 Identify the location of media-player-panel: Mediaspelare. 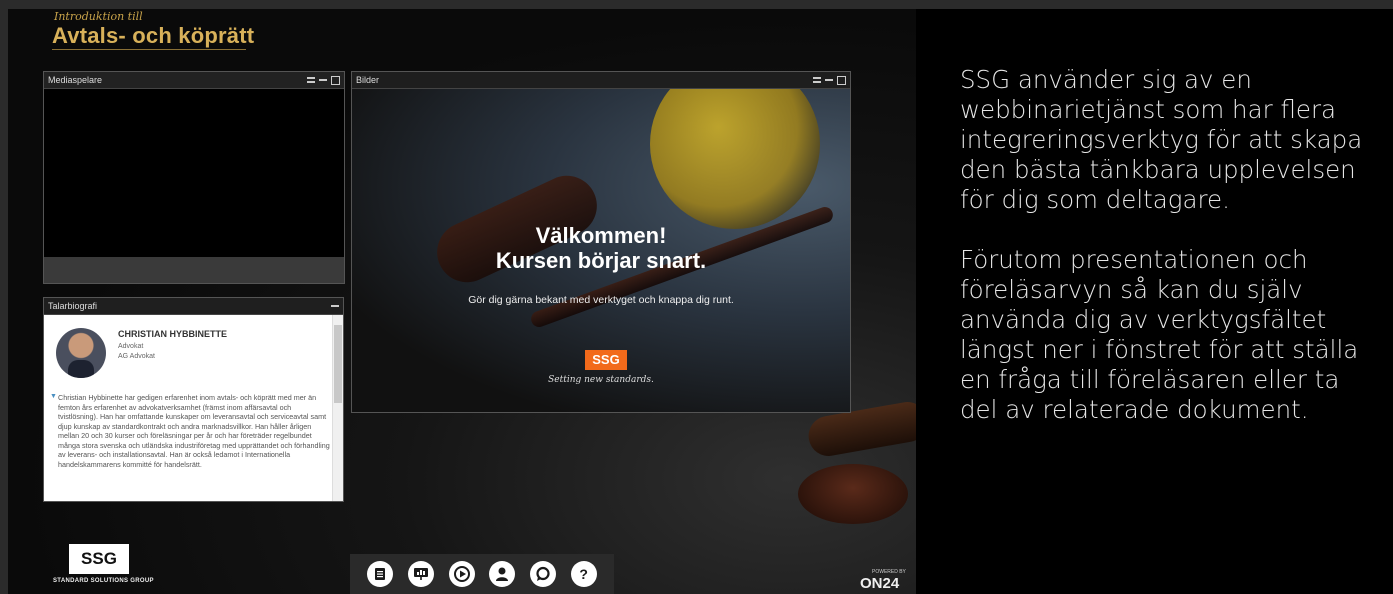
(194, 177).